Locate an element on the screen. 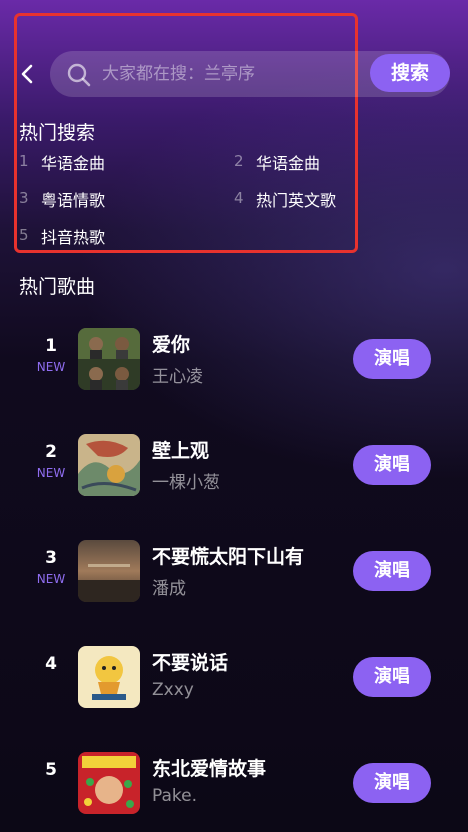 Image resolution: width=468 pixels, height=832 pixels. song-title: 不要说话 is located at coordinates (190, 663).